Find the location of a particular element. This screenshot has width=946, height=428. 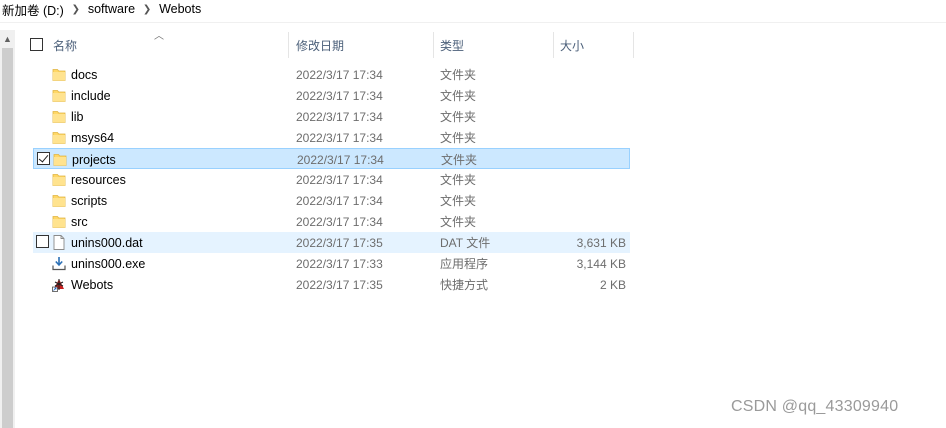

file-name: unins000.exe is located at coordinates (108, 263).